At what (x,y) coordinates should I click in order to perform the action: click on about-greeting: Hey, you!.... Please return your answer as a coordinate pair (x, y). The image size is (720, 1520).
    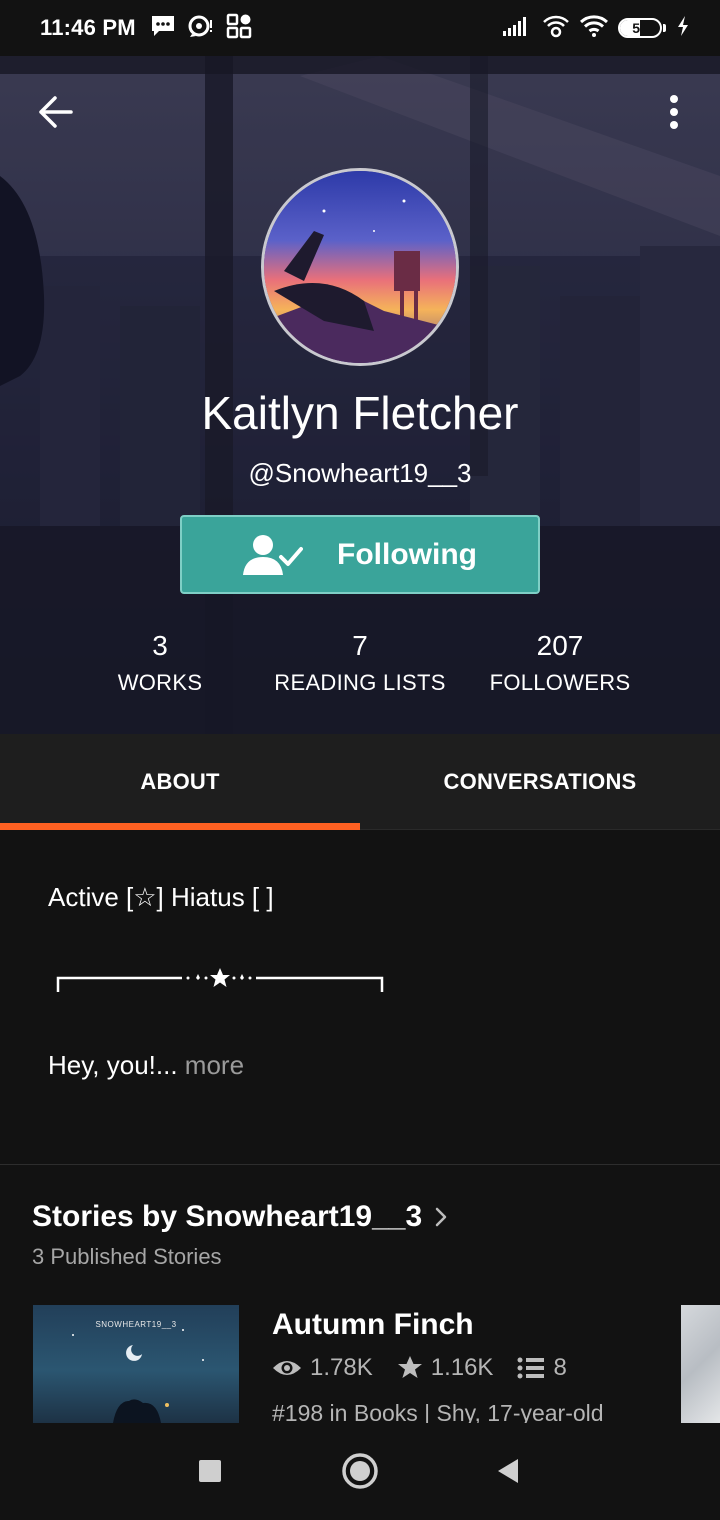
    Looking at the image, I should click on (113, 1065).